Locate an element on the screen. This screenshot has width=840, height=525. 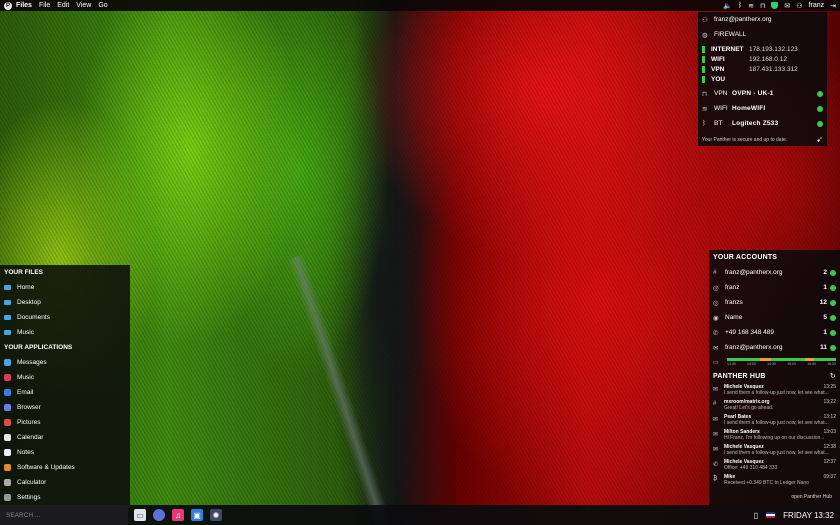
panther-logo-icon: P is located at coordinates (8, 5).